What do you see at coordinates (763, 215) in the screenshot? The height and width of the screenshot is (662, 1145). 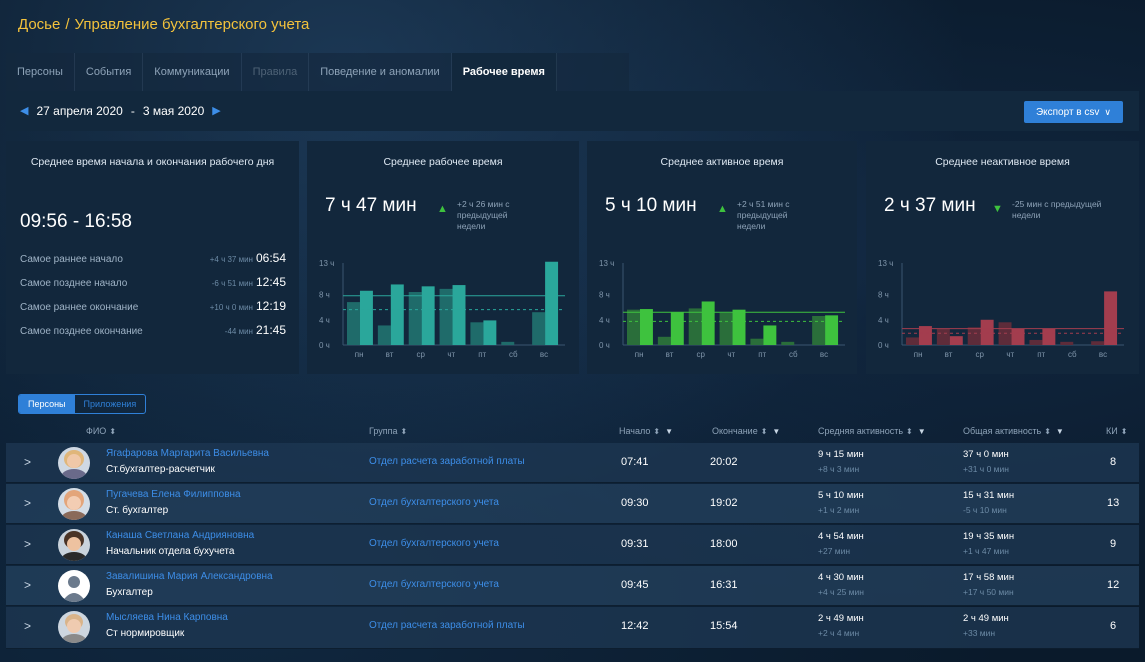 I see `trend-text: +2 ч 51 мин с предыдущей недели` at bounding box center [763, 215].